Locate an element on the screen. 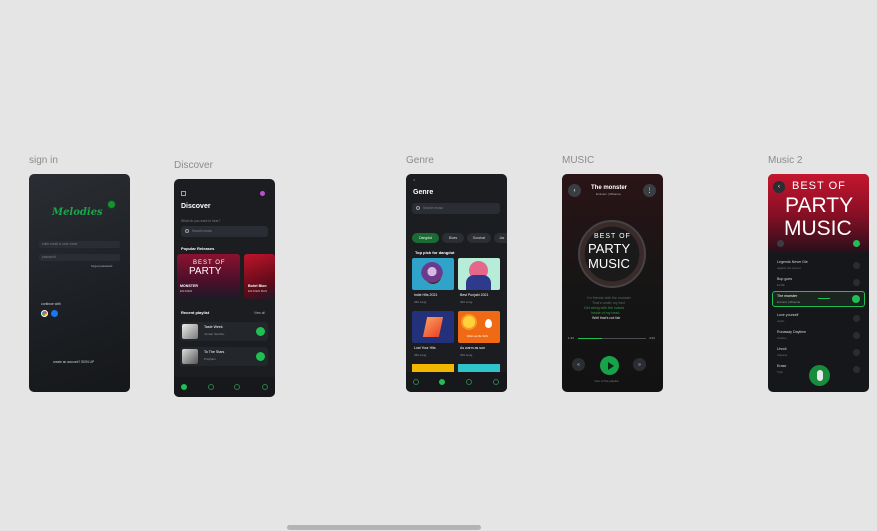 The image size is (877, 531). face-art is located at coordinates (432, 274).